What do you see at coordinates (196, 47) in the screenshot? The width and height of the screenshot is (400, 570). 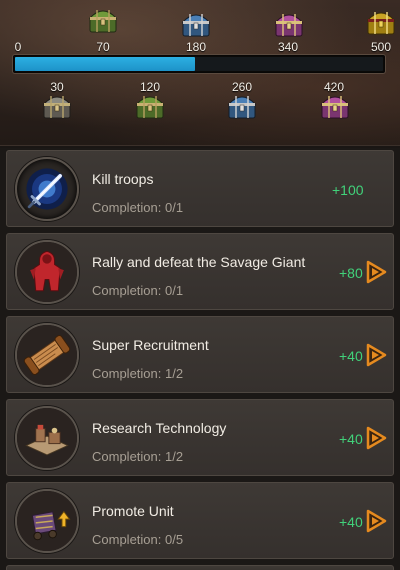 I see `milestone-label: 180` at bounding box center [196, 47].